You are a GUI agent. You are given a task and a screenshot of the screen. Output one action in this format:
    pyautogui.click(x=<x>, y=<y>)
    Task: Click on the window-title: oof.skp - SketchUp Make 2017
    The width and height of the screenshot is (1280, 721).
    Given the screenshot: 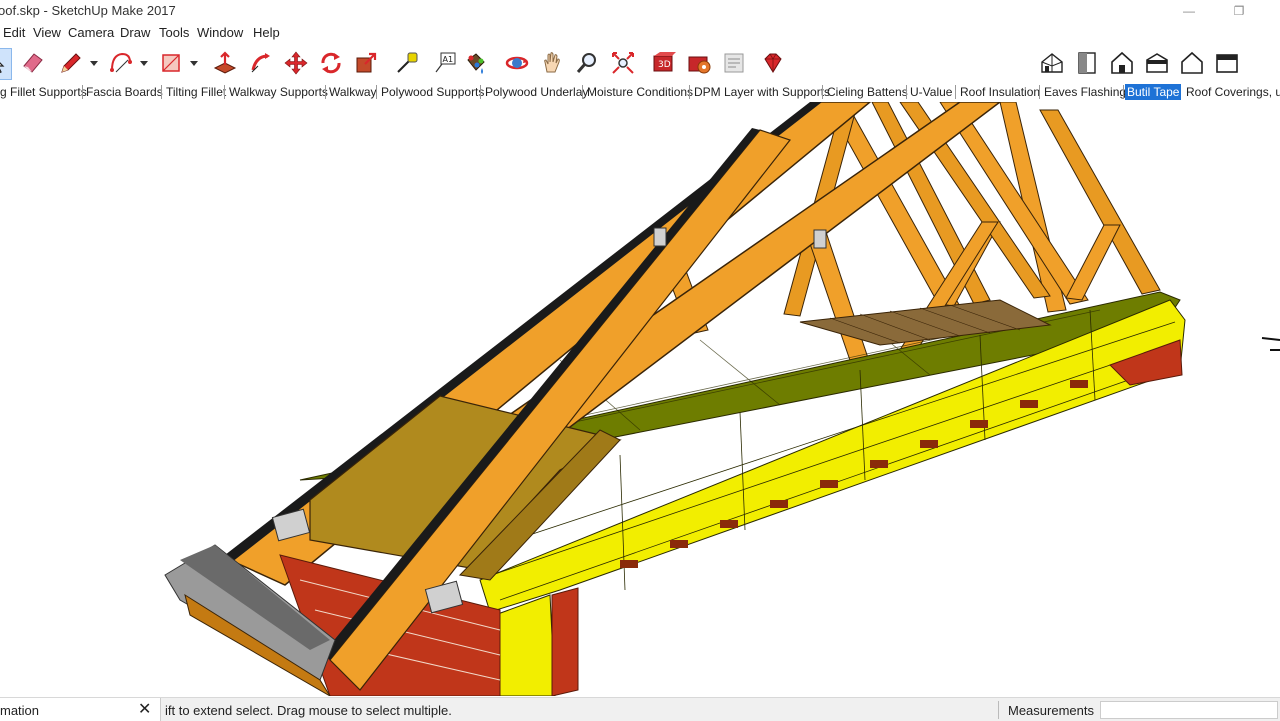 What is the action you would take?
    pyautogui.click(x=88, y=10)
    